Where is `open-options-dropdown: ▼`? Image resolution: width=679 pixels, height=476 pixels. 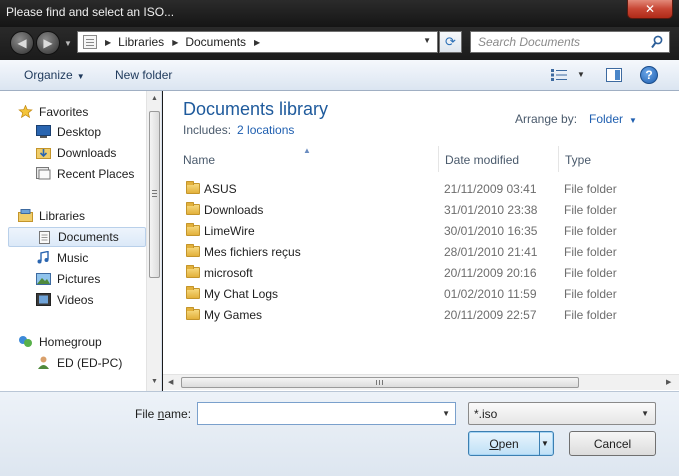 open-options-dropdown: ▼ is located at coordinates (545, 443).